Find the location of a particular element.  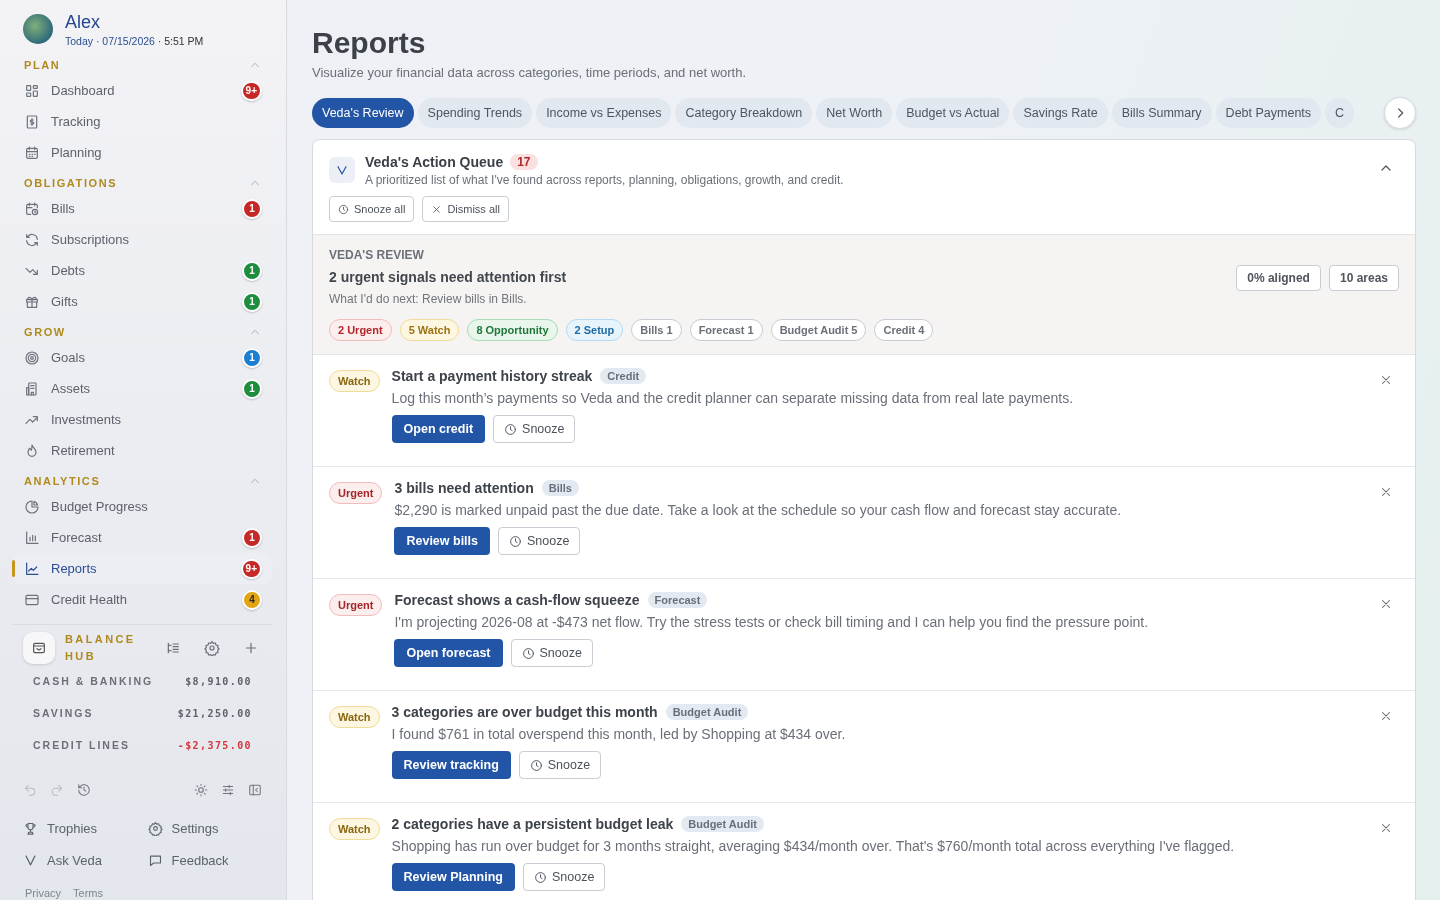

report-tab: Budget vs Actual is located at coordinates (953, 113).